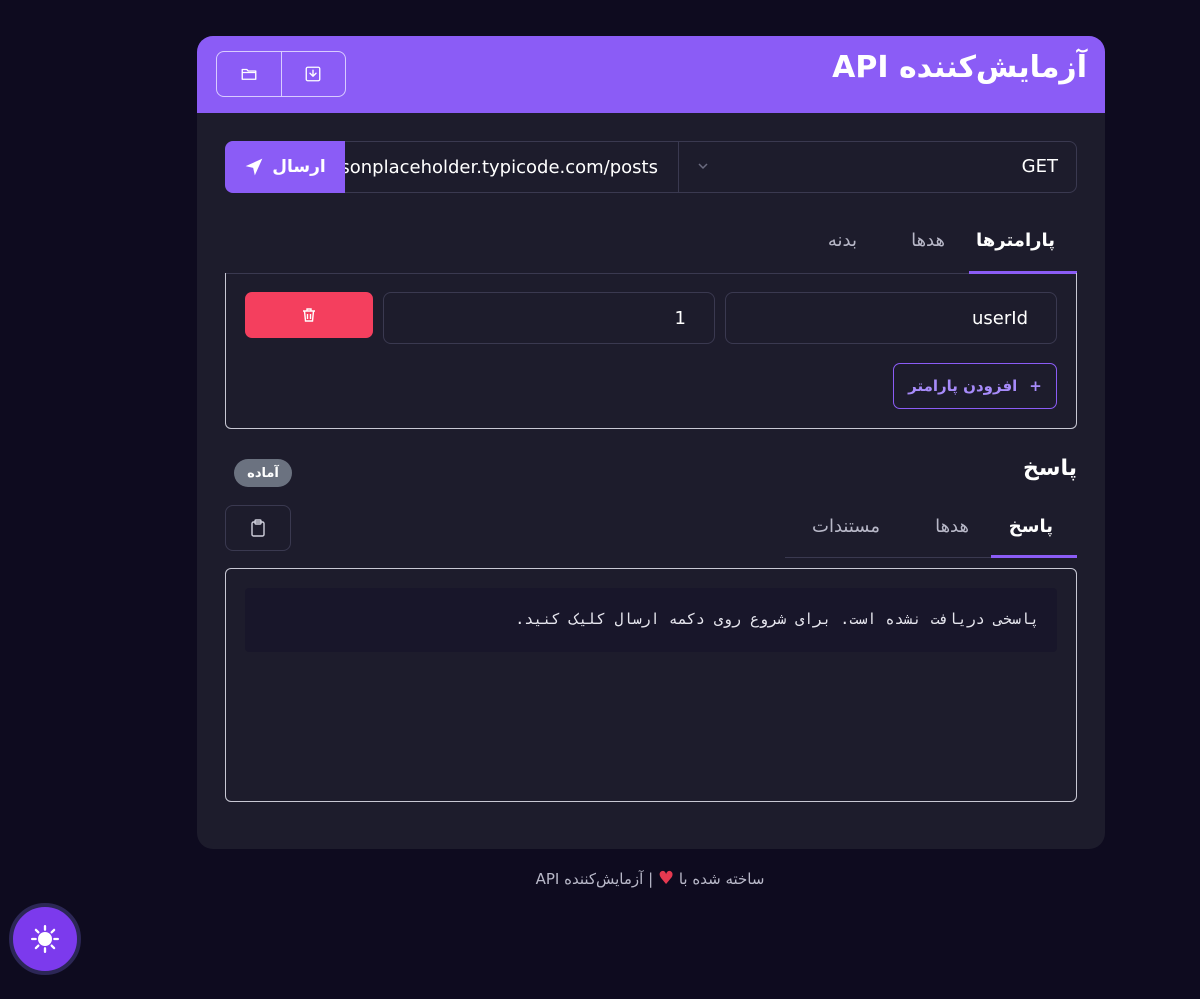 The height and width of the screenshot is (999, 1200). Describe the element at coordinates (928, 240) in the screenshot. I see `tab-headers: هدها` at that location.